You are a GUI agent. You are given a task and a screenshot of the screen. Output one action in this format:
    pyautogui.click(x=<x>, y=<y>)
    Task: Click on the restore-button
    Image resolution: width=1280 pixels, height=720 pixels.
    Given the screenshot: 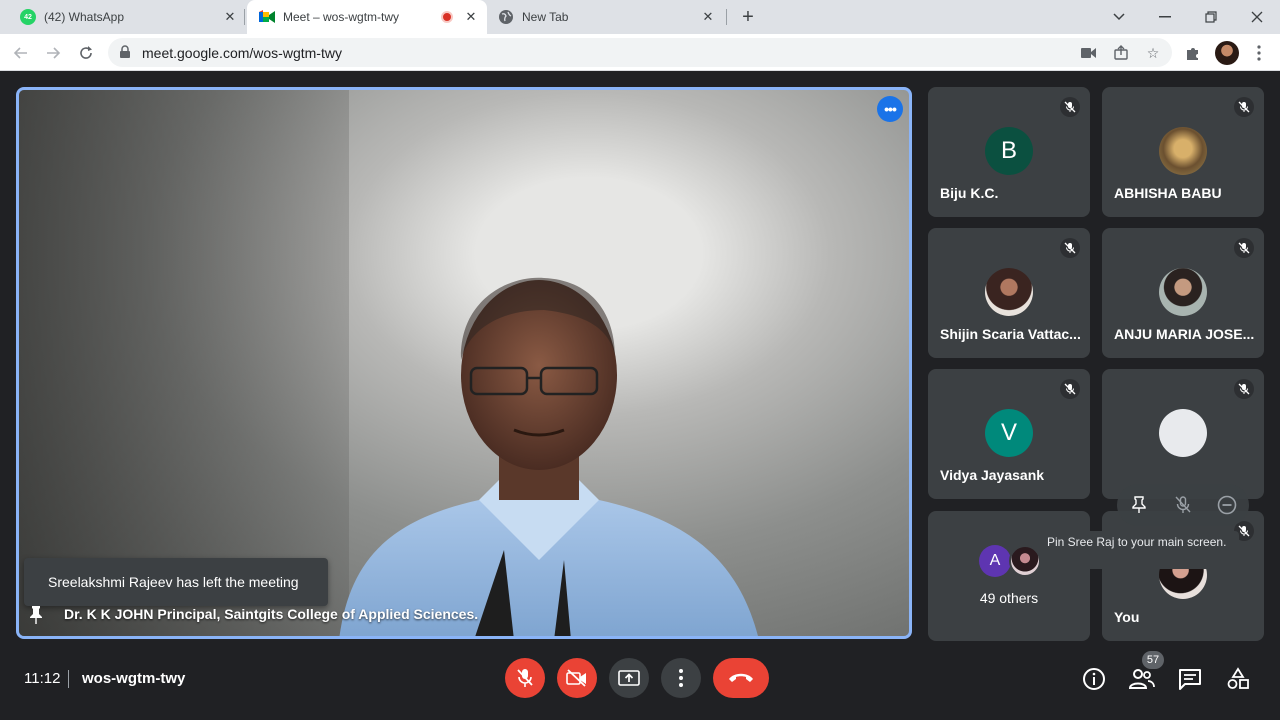 What is the action you would take?
    pyautogui.click(x=1211, y=17)
    